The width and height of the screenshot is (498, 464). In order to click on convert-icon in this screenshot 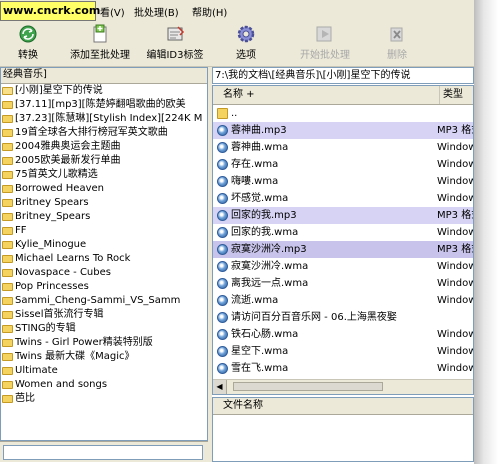, I will do `click(28, 34)`.